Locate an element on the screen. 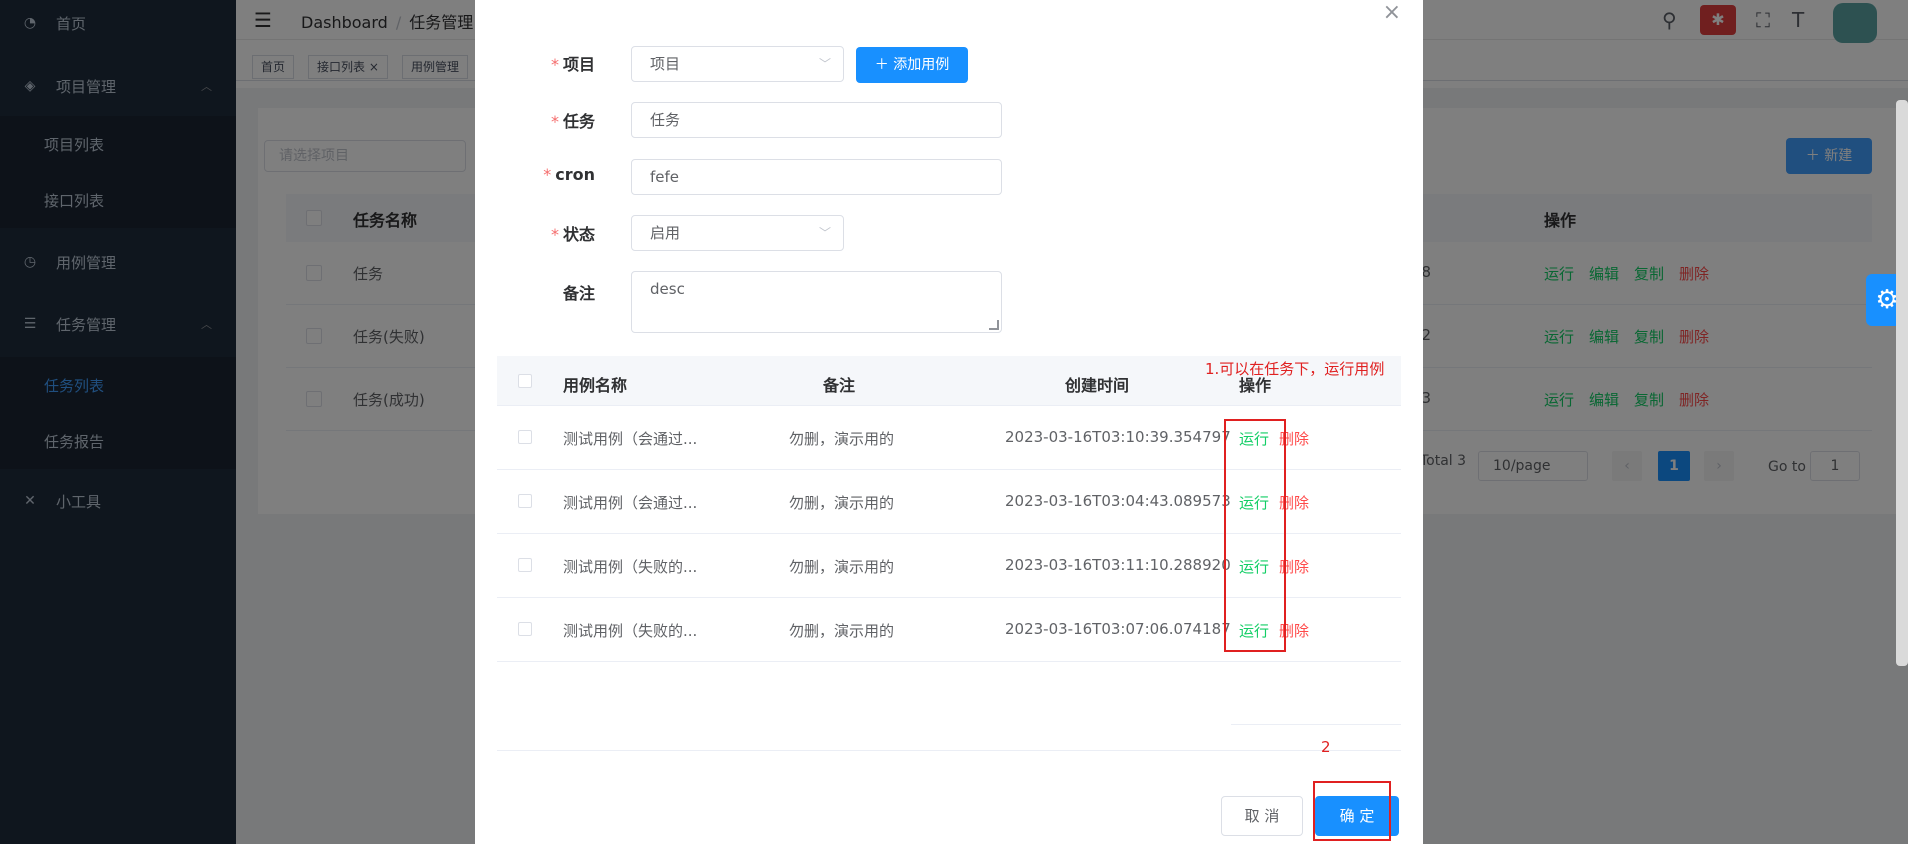 The width and height of the screenshot is (1908, 844). remark-label: 备注 is located at coordinates (578, 293).